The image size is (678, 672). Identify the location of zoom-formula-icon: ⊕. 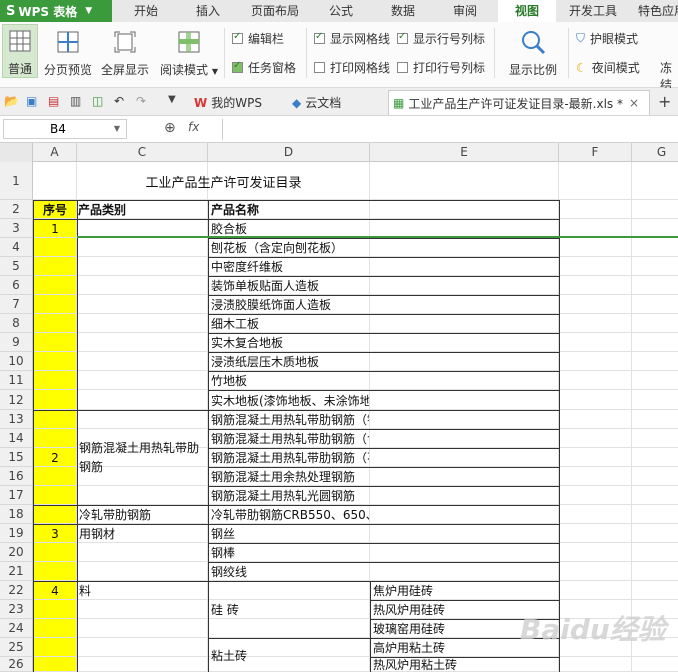
(170, 128).